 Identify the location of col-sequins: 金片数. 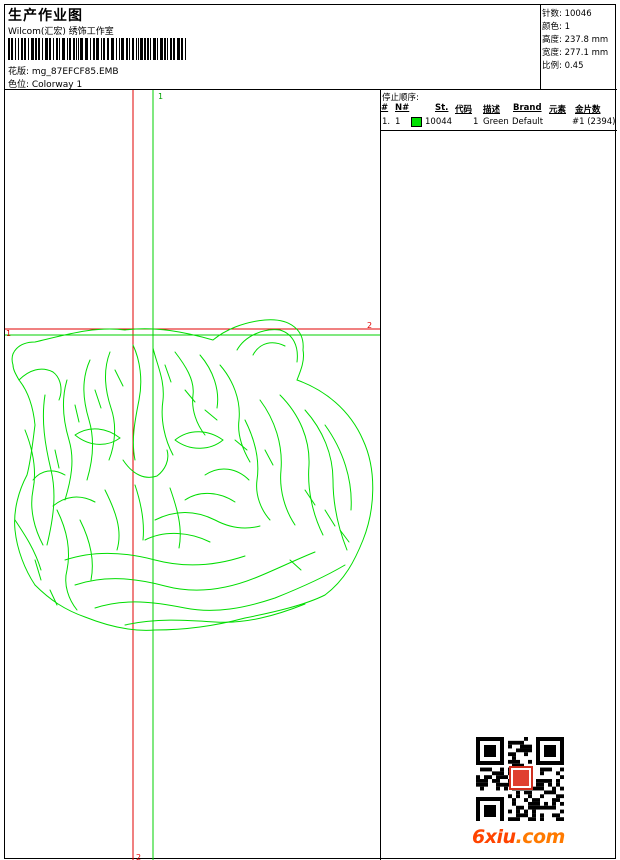
(588, 110).